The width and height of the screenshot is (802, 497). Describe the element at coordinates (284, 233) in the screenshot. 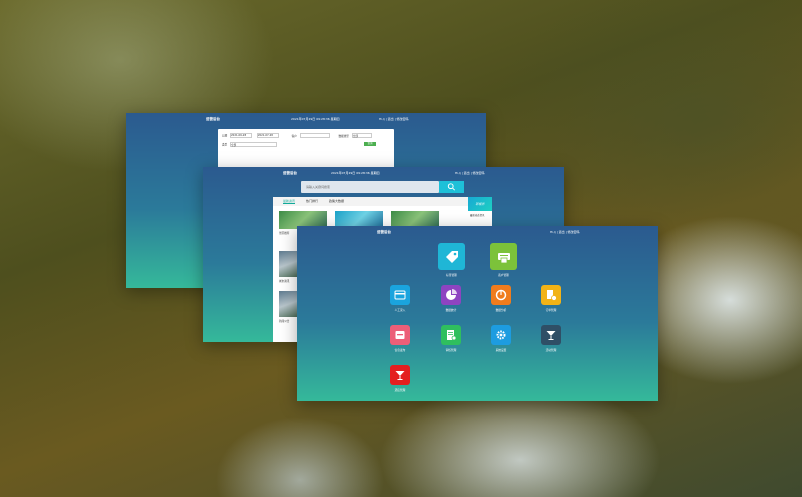

I see `news-caption: 景区推荐` at that location.